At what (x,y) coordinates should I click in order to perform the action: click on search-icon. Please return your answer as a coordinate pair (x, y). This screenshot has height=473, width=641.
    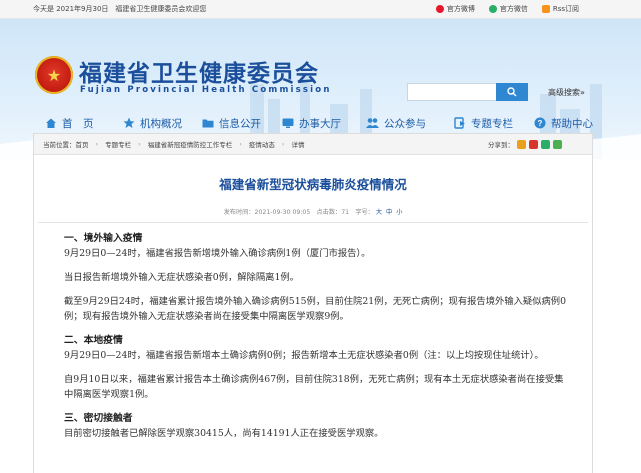
    Looking at the image, I should click on (512, 92).